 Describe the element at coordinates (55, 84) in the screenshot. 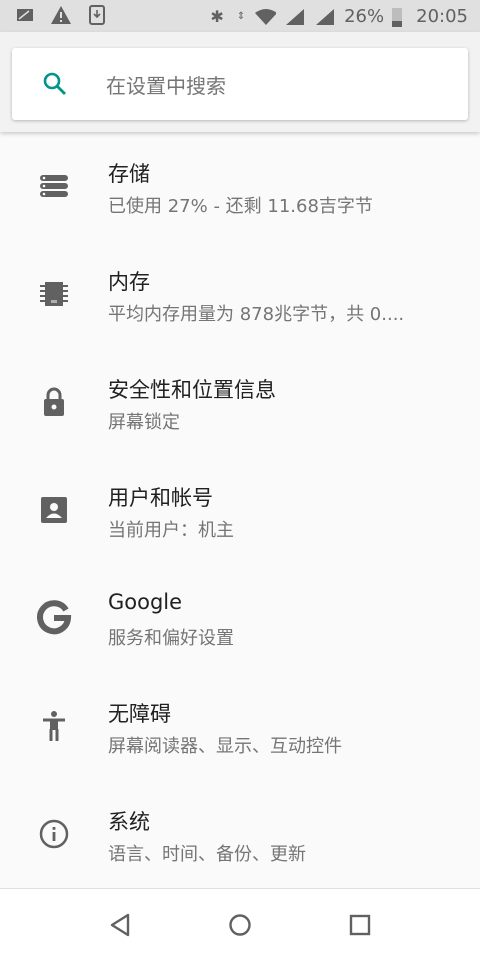

I see `search-icon` at that location.